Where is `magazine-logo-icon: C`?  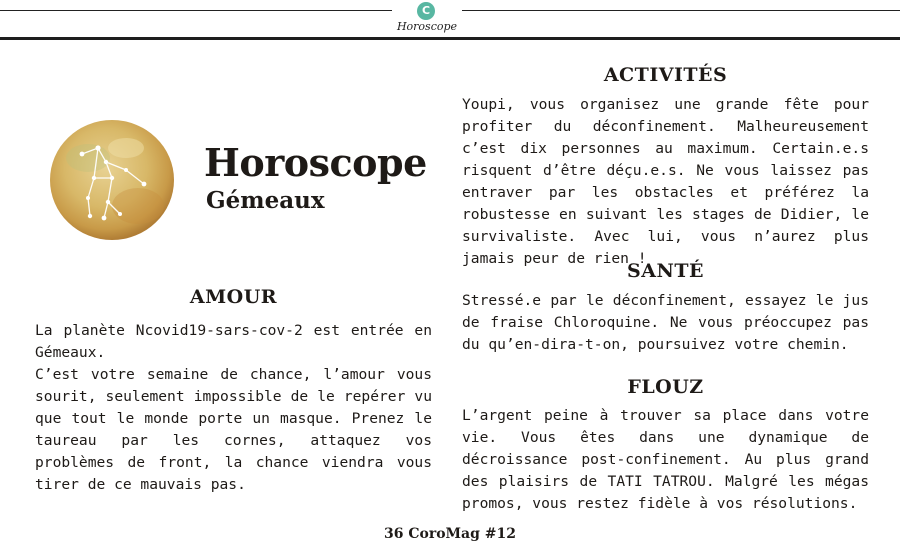 magazine-logo-icon: C is located at coordinates (426, 11).